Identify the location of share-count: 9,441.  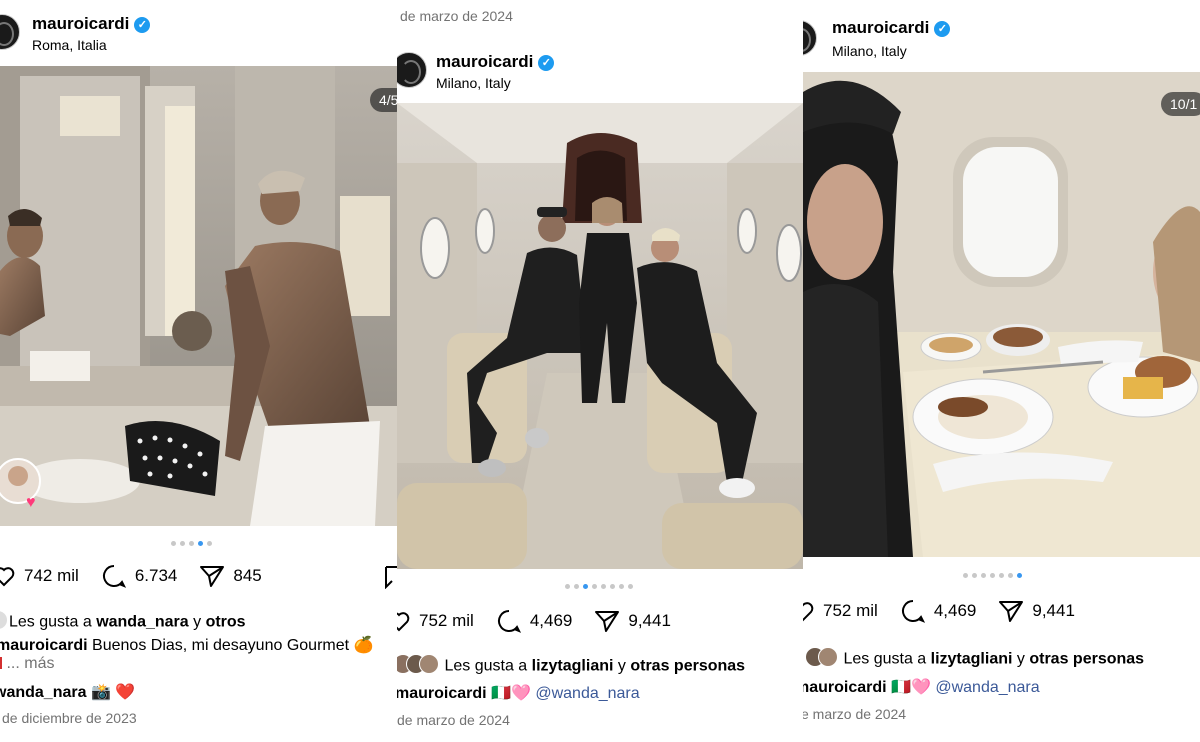
(1053, 610).